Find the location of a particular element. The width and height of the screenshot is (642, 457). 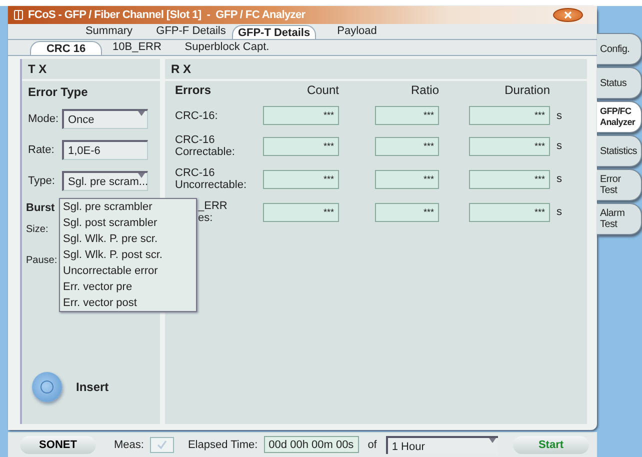

close-button is located at coordinates (568, 15).